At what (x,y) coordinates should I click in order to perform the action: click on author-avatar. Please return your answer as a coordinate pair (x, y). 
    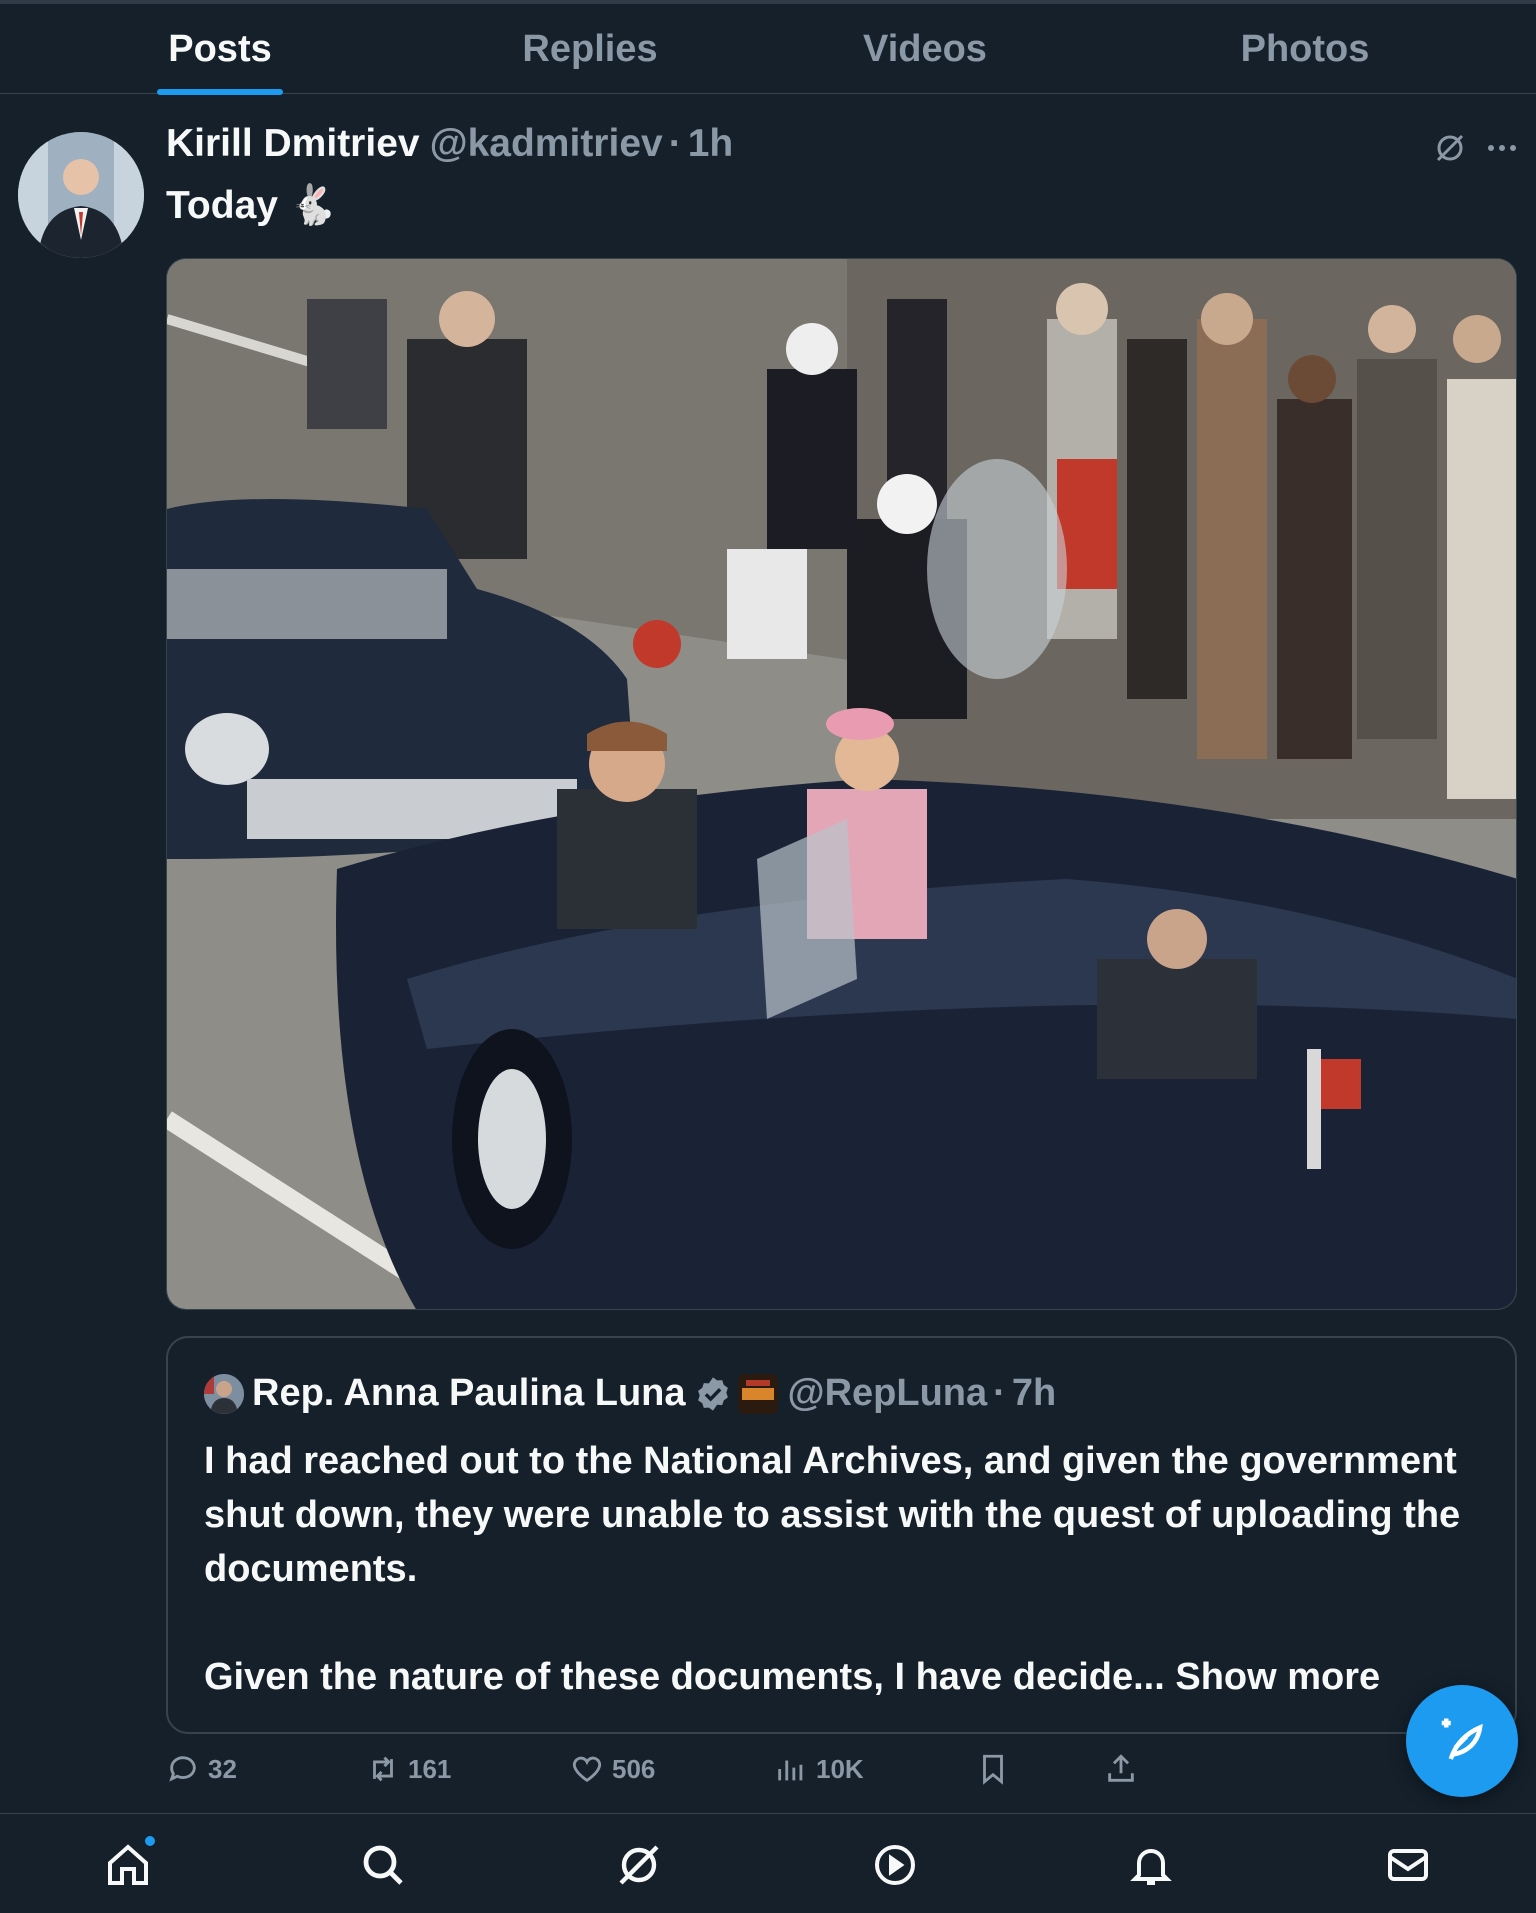
    Looking at the image, I should click on (81, 195).